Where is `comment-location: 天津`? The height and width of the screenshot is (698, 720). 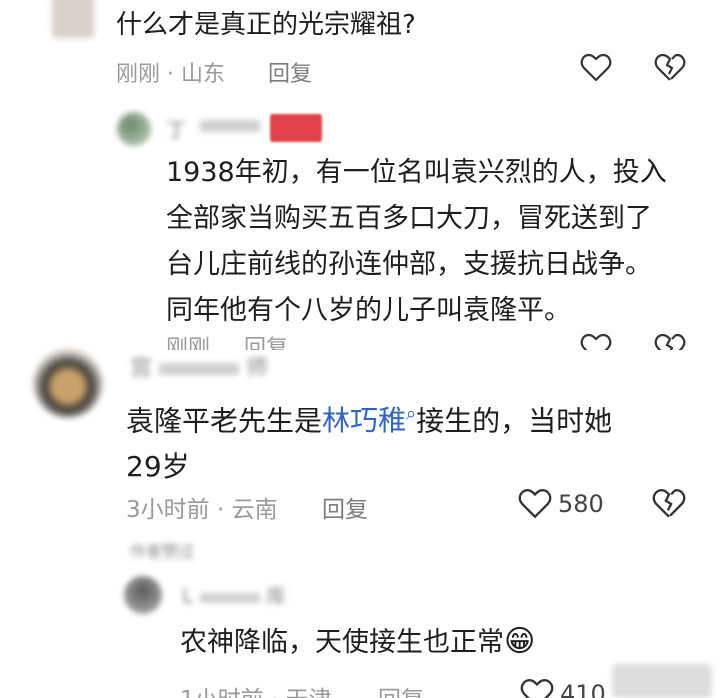
comment-location: 天津 is located at coordinates (309, 692).